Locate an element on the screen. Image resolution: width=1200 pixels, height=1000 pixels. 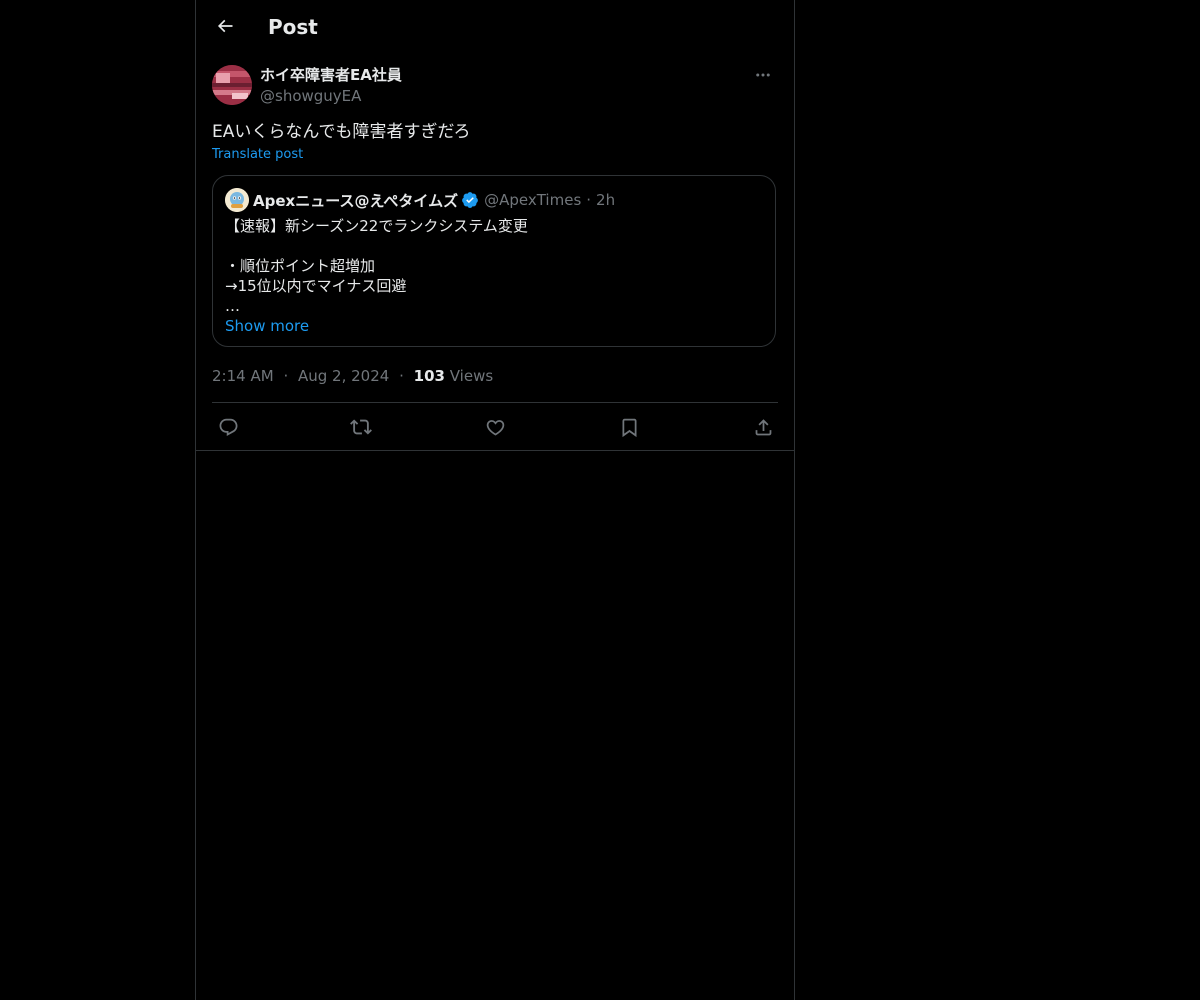
quote-timestamp: 2h is located at coordinates (606, 200).